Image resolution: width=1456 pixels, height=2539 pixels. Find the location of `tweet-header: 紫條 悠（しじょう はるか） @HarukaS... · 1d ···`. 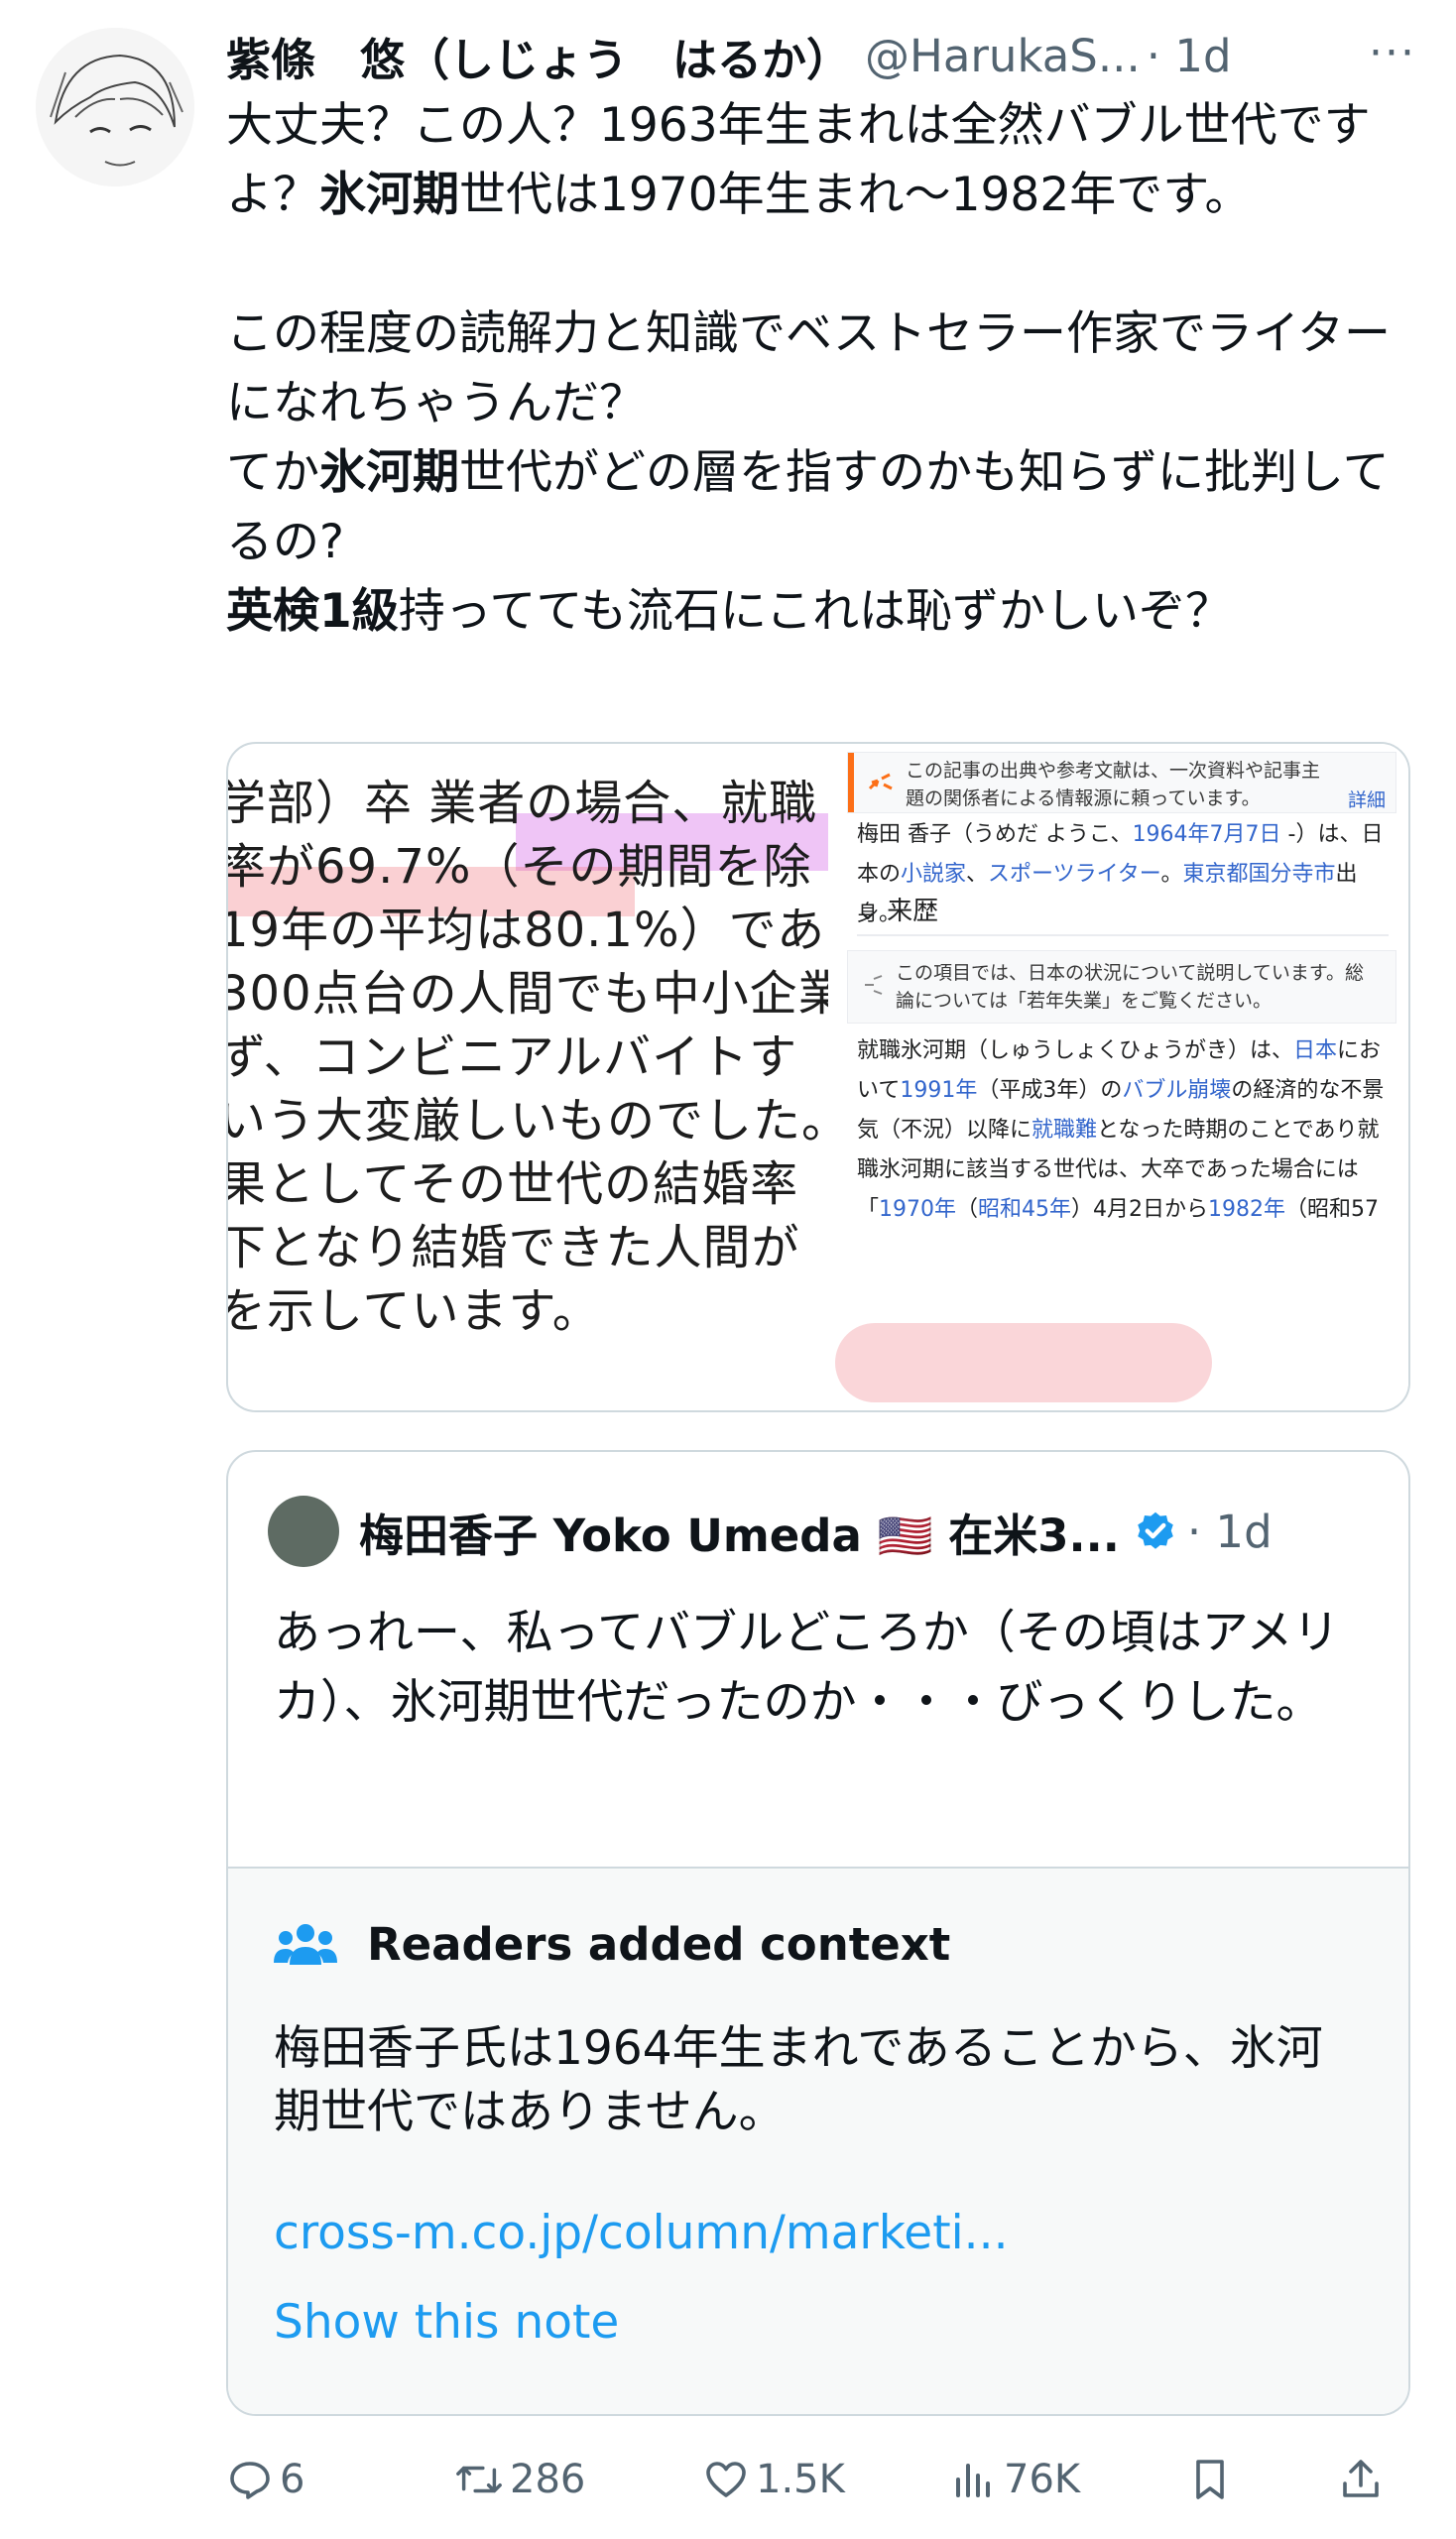

tweet-header: 紫條 悠（しじょう はるか） @HarukaS... · 1d ··· is located at coordinates (821, 56).